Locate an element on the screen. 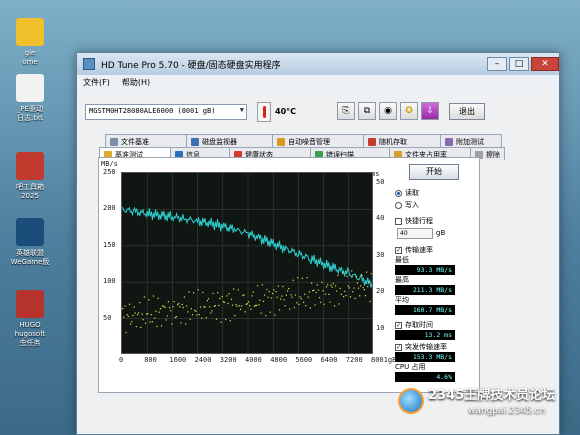 The height and width of the screenshot is (435, 580). min-label: 最低 is located at coordinates (402, 260).